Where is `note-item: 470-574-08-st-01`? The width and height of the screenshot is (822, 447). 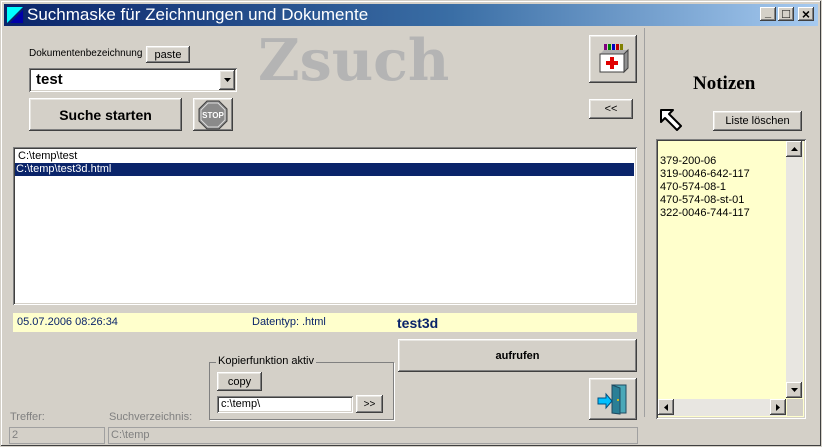 note-item: 470-574-08-st-01 is located at coordinates (702, 200).